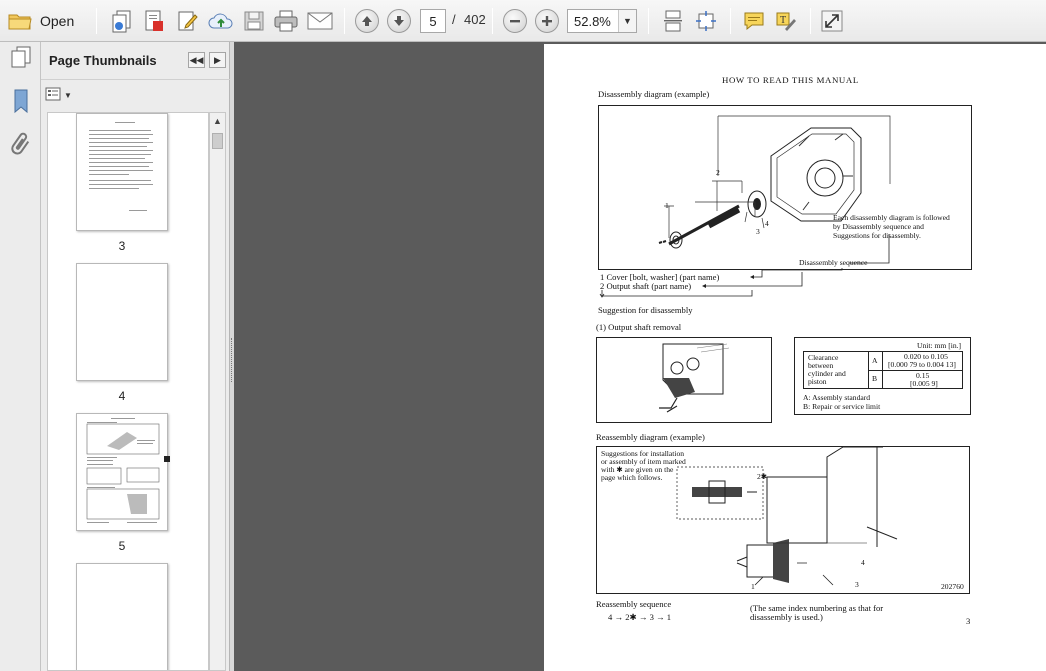 The width and height of the screenshot is (1046, 671). I want to click on thumbnail-options-button: ▼, so click(59, 95).